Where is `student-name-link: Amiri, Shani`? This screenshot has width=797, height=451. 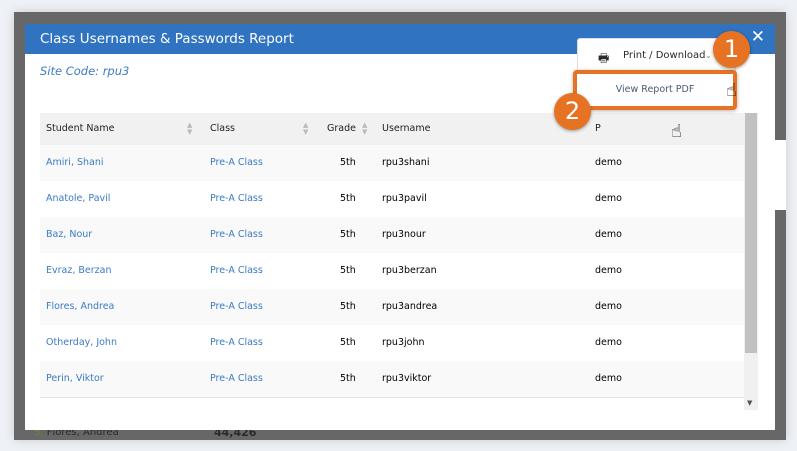 student-name-link: Amiri, Shani is located at coordinates (75, 163).